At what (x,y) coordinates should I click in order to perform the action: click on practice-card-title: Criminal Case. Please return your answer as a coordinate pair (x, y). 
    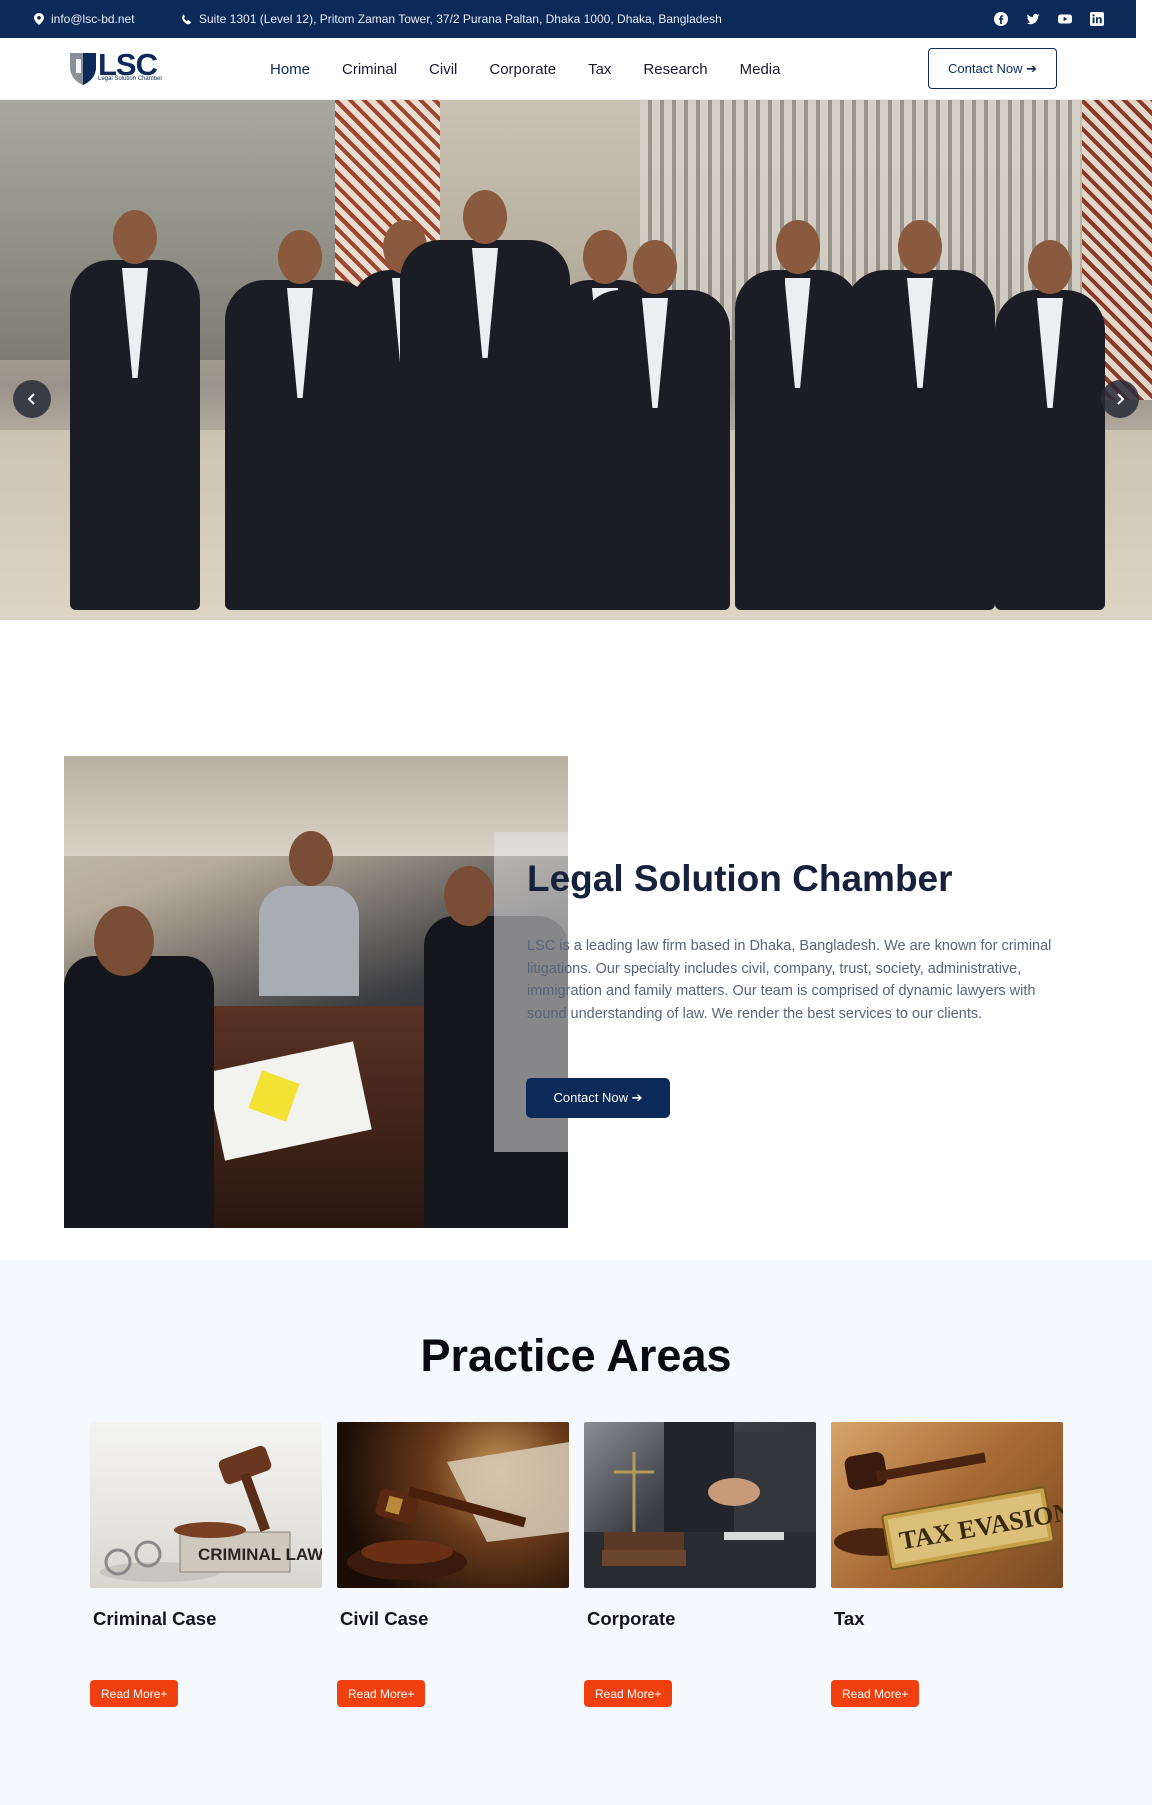
    Looking at the image, I should click on (155, 1618).